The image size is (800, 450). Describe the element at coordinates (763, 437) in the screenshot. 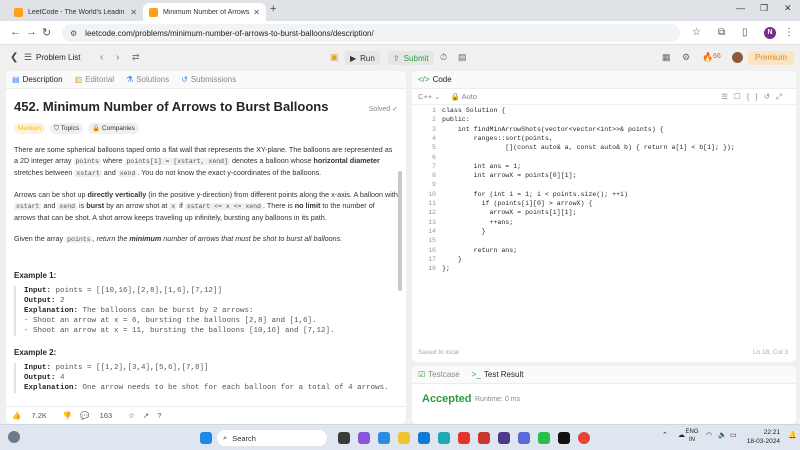

I see `clock: 22:21 18-03-2024` at that location.